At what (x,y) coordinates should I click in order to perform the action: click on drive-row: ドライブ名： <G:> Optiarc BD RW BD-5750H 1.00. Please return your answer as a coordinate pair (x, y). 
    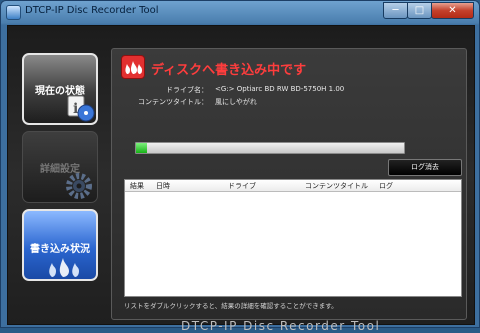
    Looking at the image, I should click on (289, 90).